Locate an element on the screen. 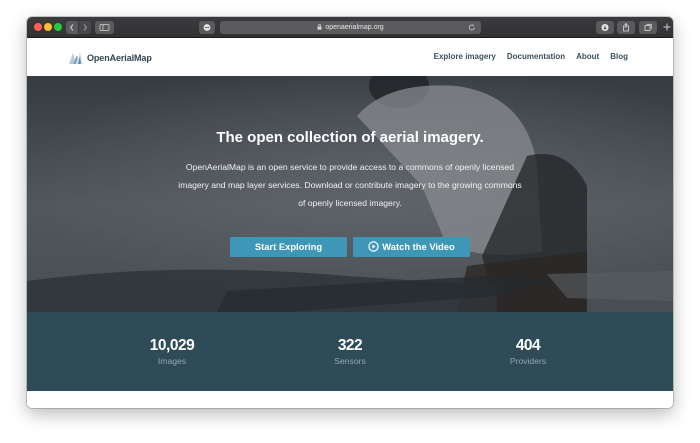 The width and height of the screenshot is (700, 443). minimize-window-button is located at coordinates (48, 27).